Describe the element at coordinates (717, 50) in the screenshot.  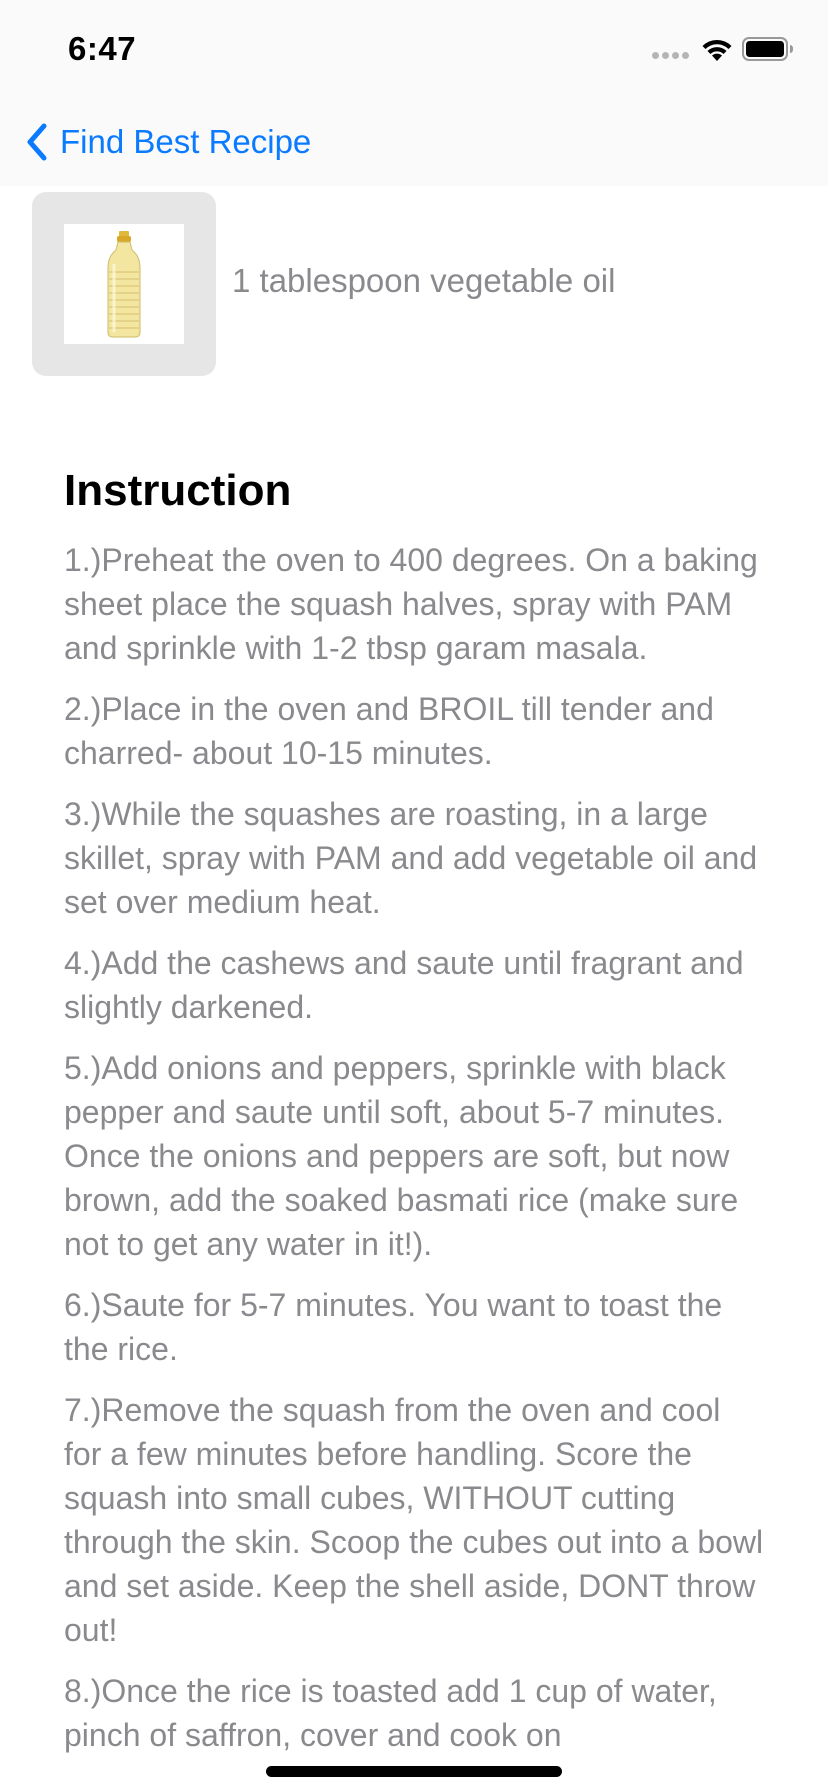
I see `wifi-icon` at that location.